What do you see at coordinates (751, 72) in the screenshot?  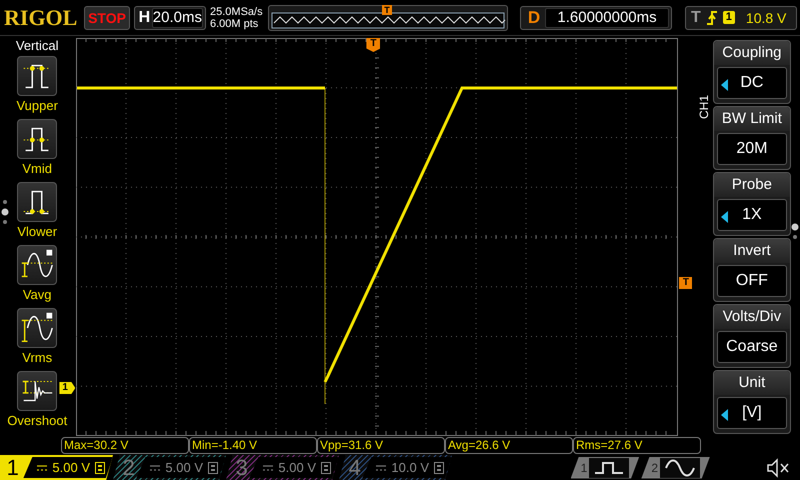 I see `menu-softkey: Coupling DC` at bounding box center [751, 72].